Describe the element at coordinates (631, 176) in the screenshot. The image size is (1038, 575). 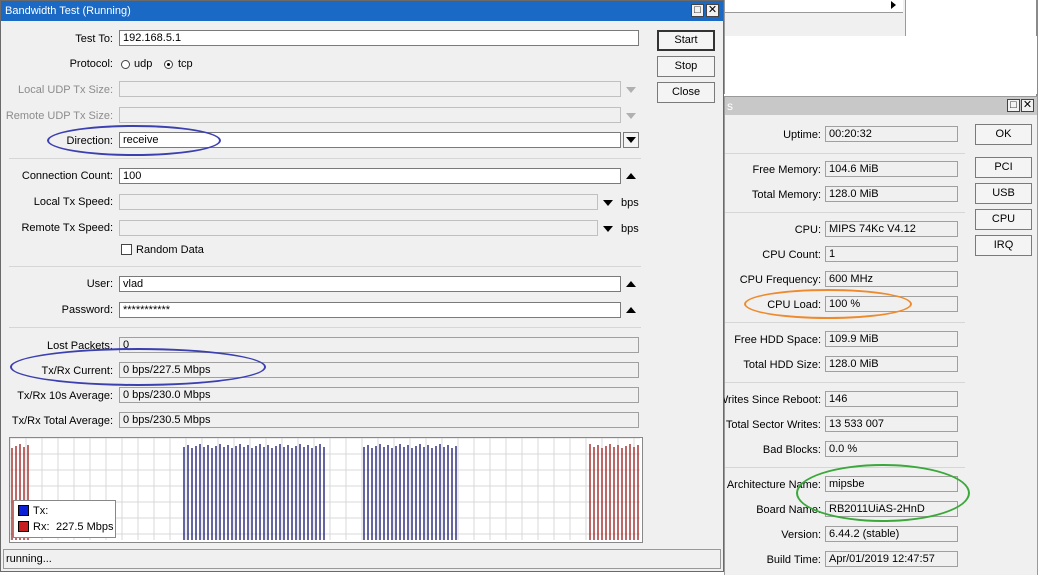
I see `connection-count-collapse-icon` at that location.